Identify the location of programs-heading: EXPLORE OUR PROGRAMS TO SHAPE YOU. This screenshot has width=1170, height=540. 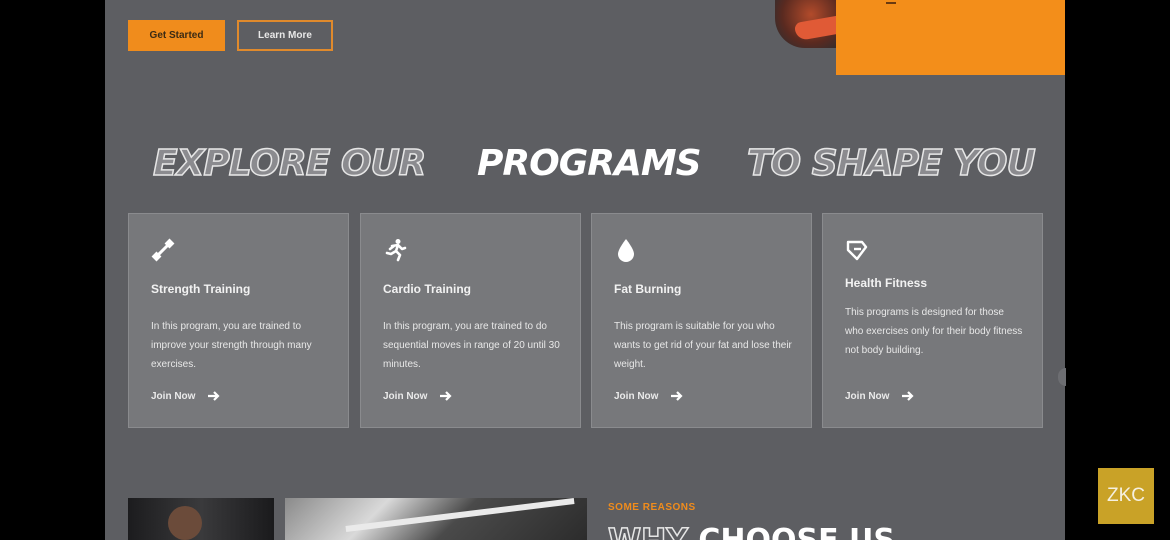
(585, 167).